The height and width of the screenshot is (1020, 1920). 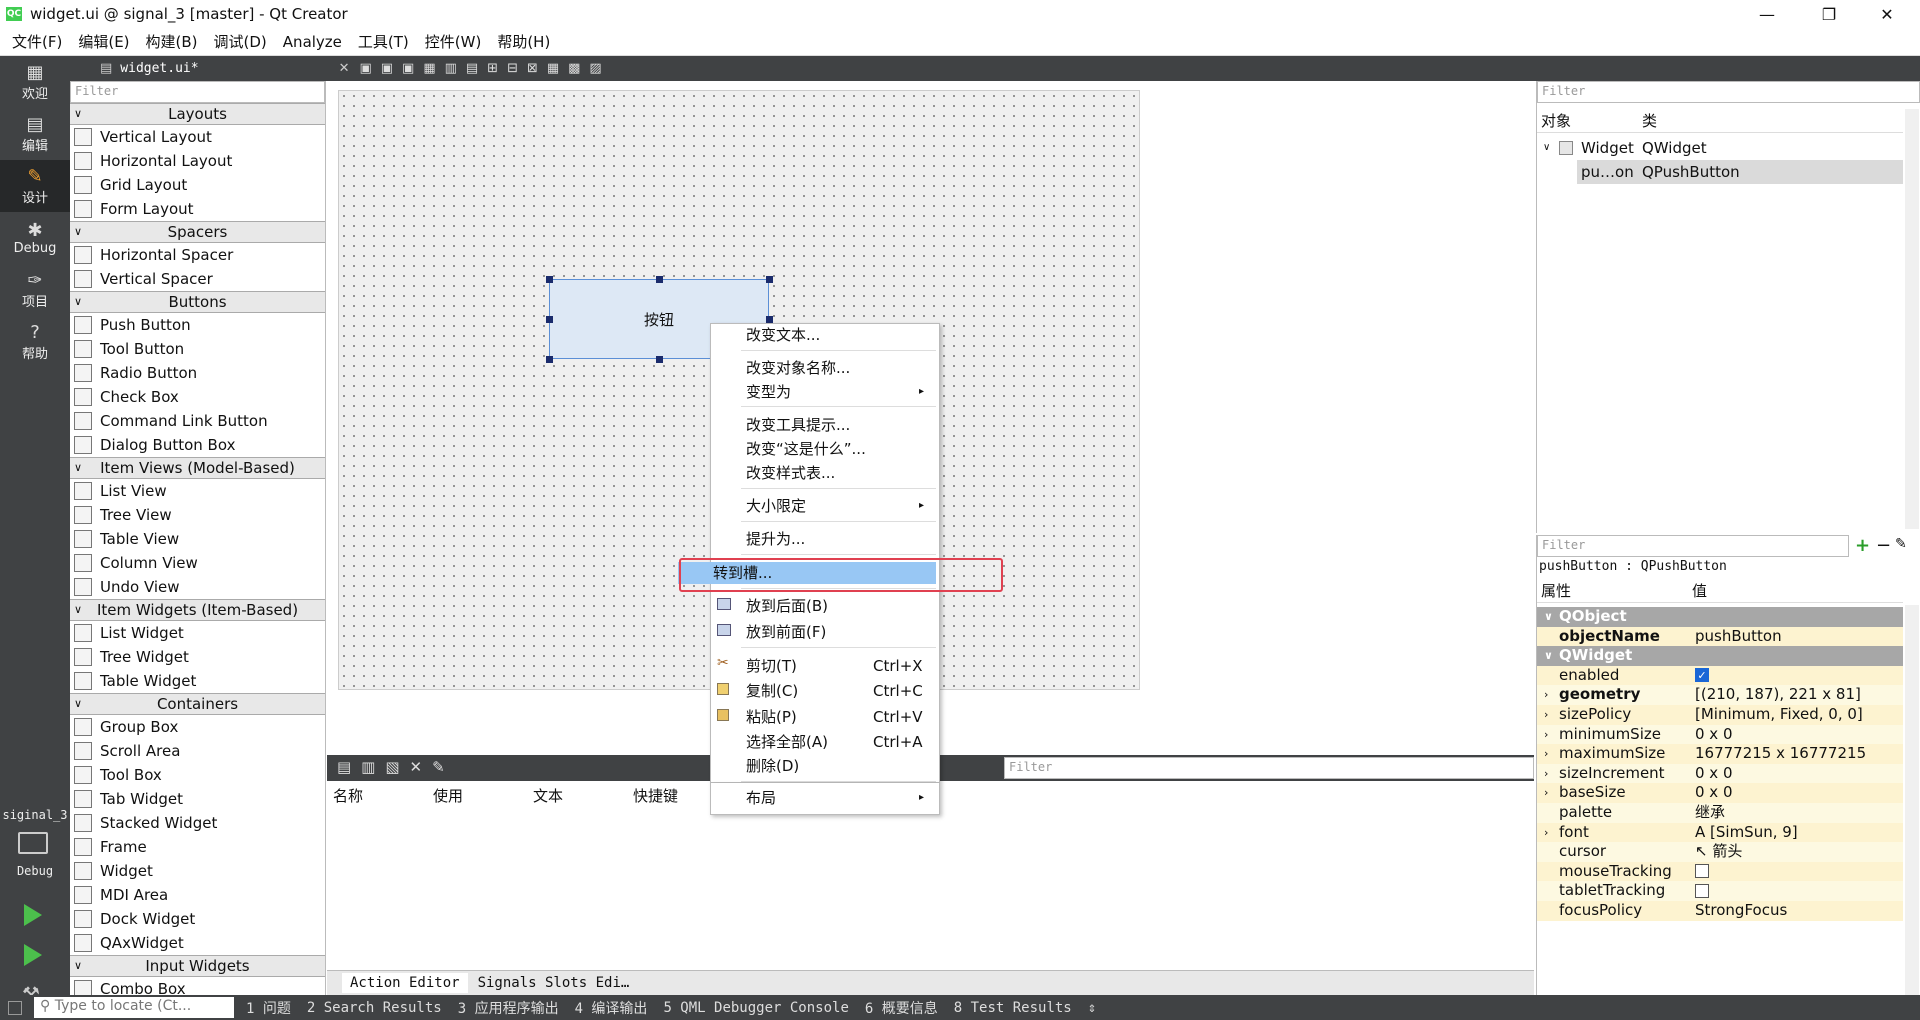 I want to click on sidebar-toggle-icon, so click(x=15, y=1007).